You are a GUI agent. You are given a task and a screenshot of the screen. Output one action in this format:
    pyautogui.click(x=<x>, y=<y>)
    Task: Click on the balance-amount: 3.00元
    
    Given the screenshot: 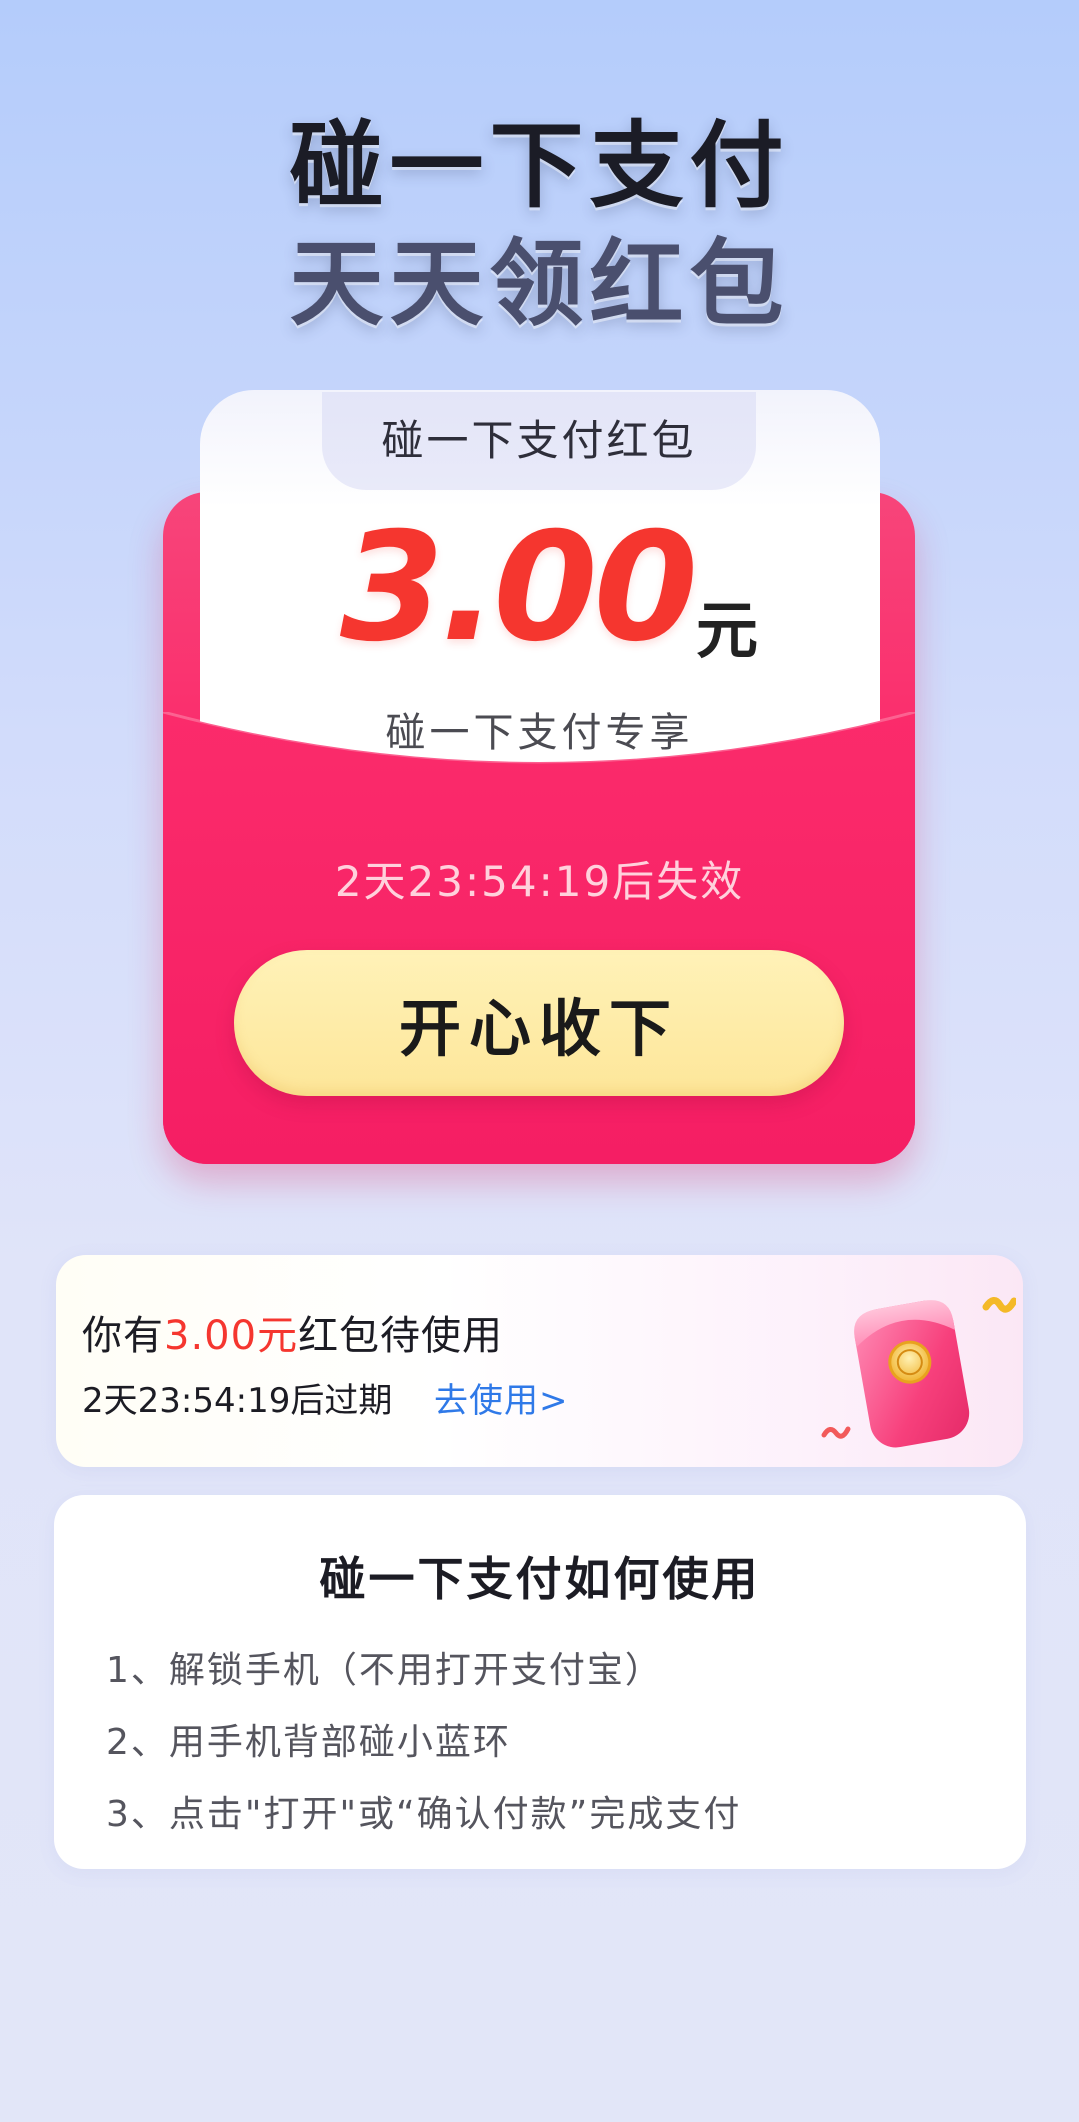 What is the action you would take?
    pyautogui.click(x=231, y=1336)
    